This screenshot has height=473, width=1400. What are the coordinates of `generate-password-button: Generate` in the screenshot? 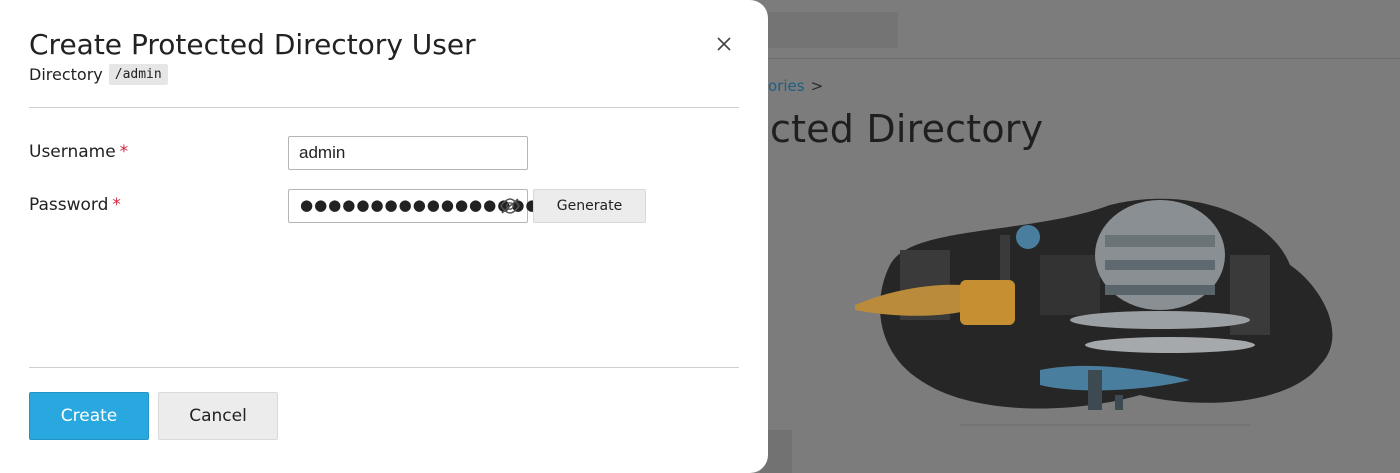 It's located at (589, 206).